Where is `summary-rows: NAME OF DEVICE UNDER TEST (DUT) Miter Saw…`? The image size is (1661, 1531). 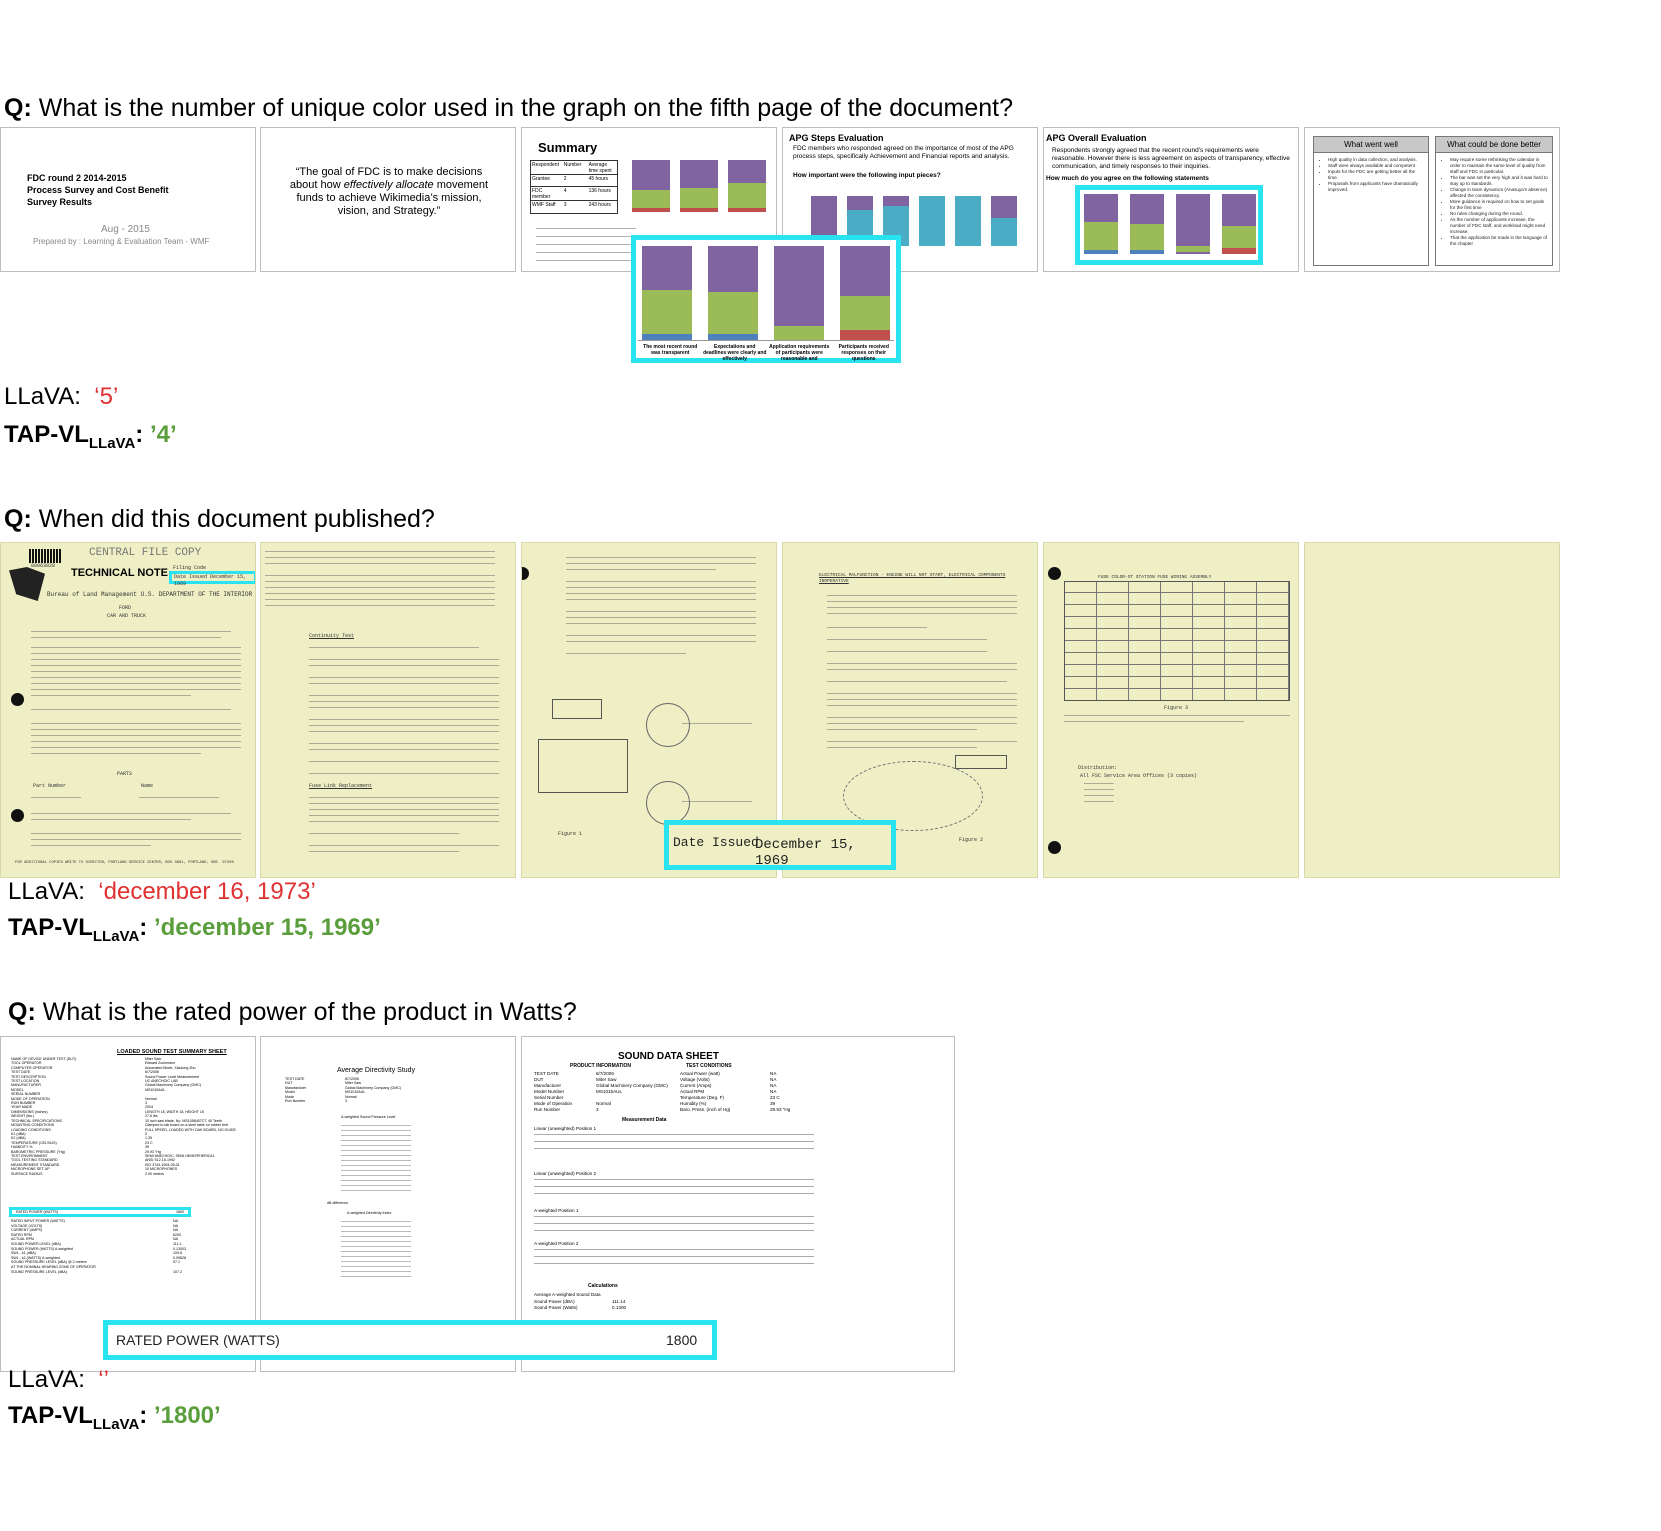 summary-rows: NAME OF DEVICE UNDER TEST (DUT) Miter Saw… is located at coordinates (131, 1116).